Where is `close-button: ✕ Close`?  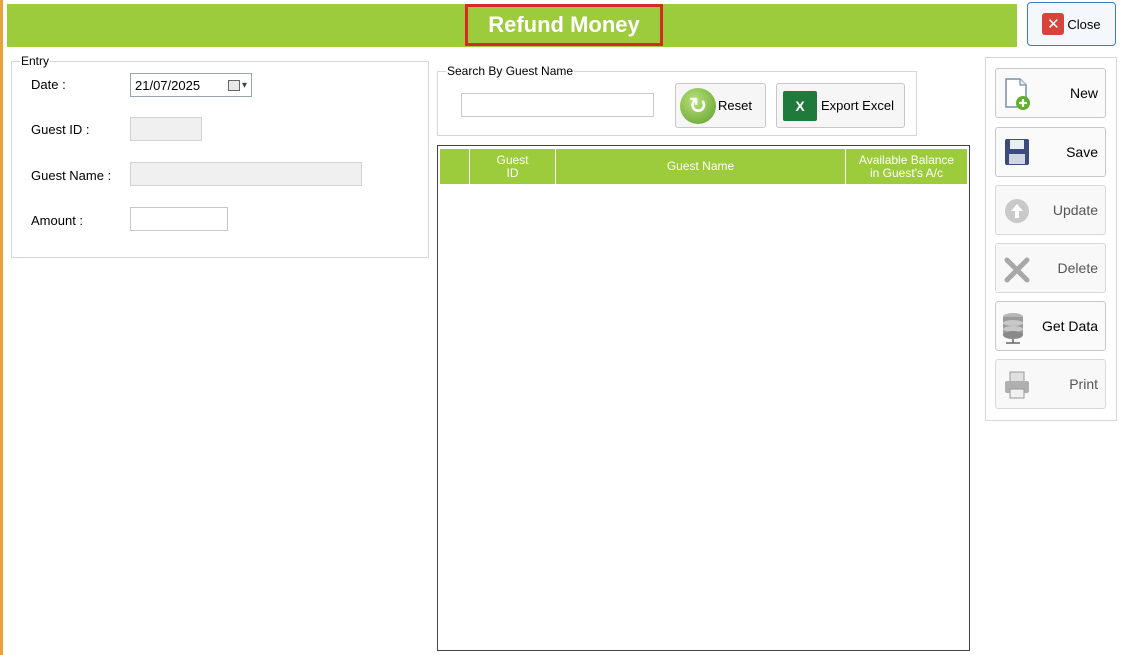
close-button: ✕ Close is located at coordinates (1071, 24).